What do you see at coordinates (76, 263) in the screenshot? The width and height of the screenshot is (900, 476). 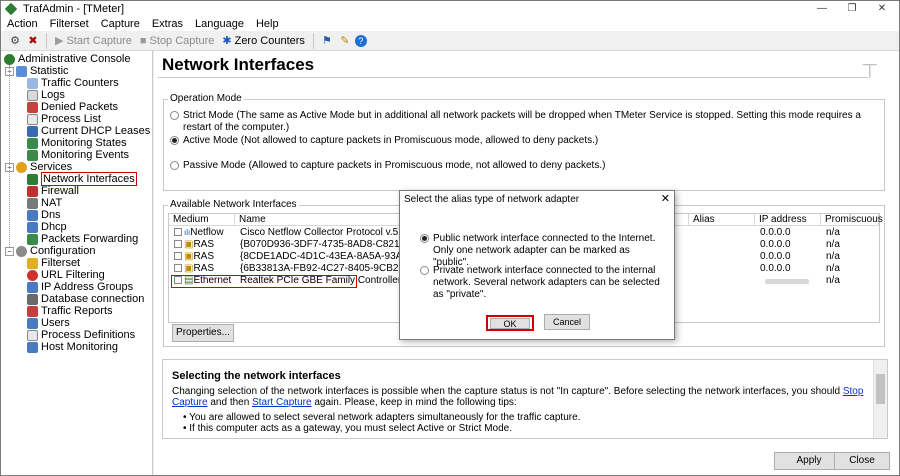 I see `tree-item-filterset: Filterset` at bounding box center [76, 263].